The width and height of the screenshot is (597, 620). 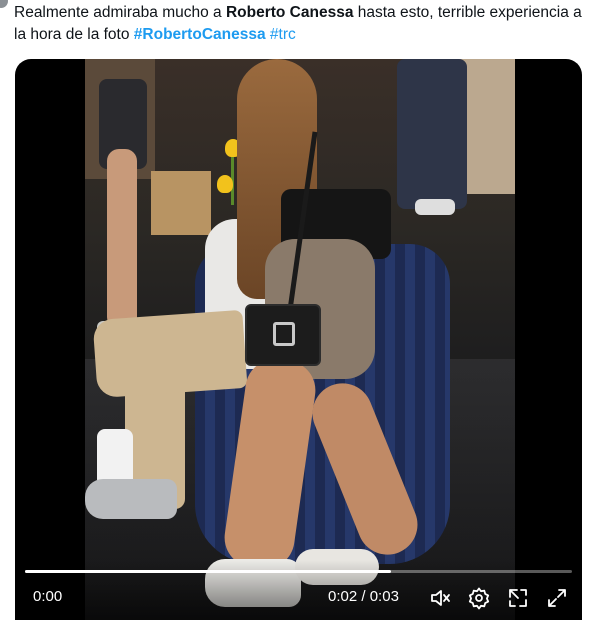 I want to click on popout-icon, so click(x=518, y=598).